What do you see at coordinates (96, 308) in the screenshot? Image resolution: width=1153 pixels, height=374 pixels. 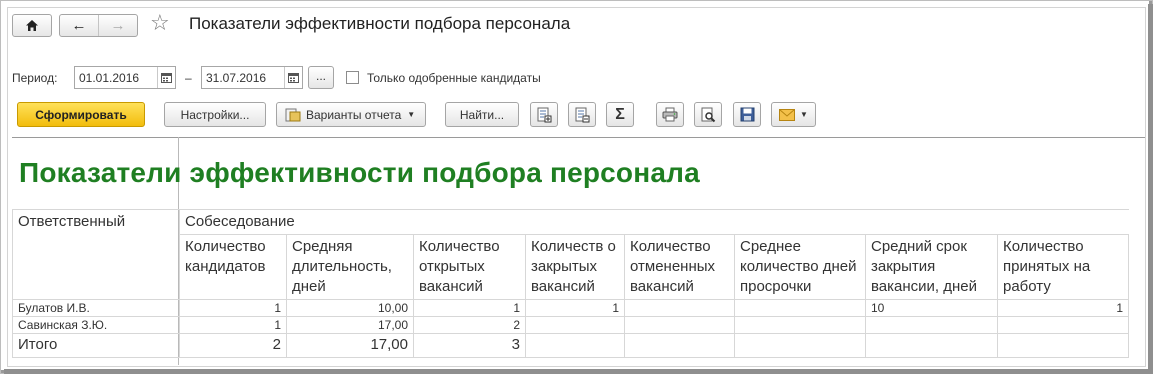 I see `row-name: Булатов И.В.` at bounding box center [96, 308].